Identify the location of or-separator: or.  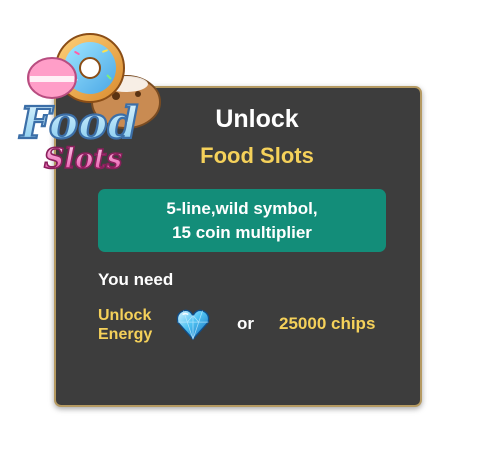
(245, 323).